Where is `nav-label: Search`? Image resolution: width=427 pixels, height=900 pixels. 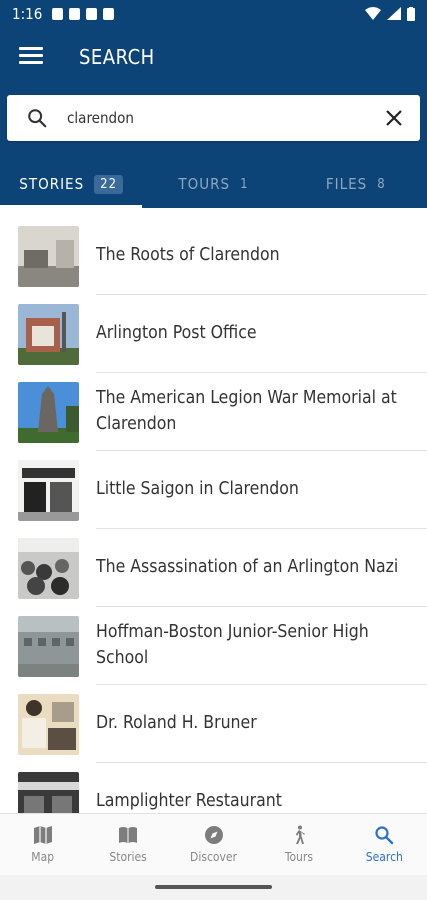
nav-label: Search is located at coordinates (384, 857).